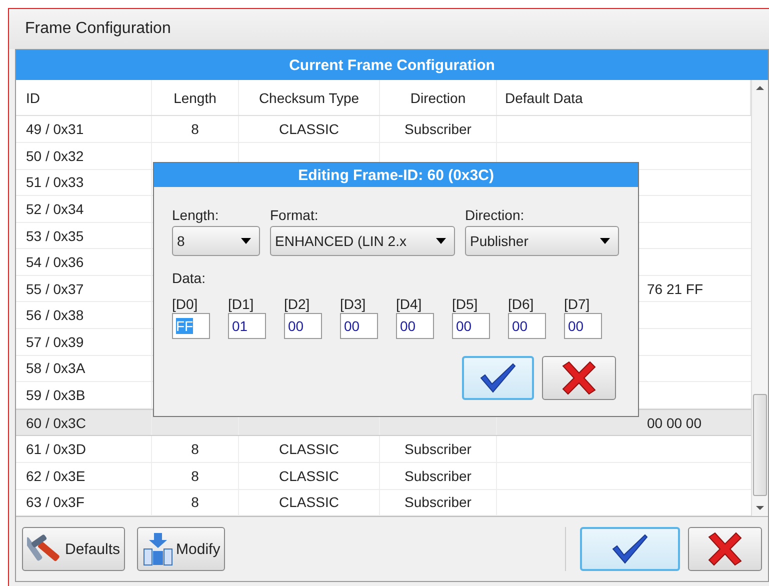  Describe the element at coordinates (577, 304) in the screenshot. I see `byte-label: [D7]` at that location.